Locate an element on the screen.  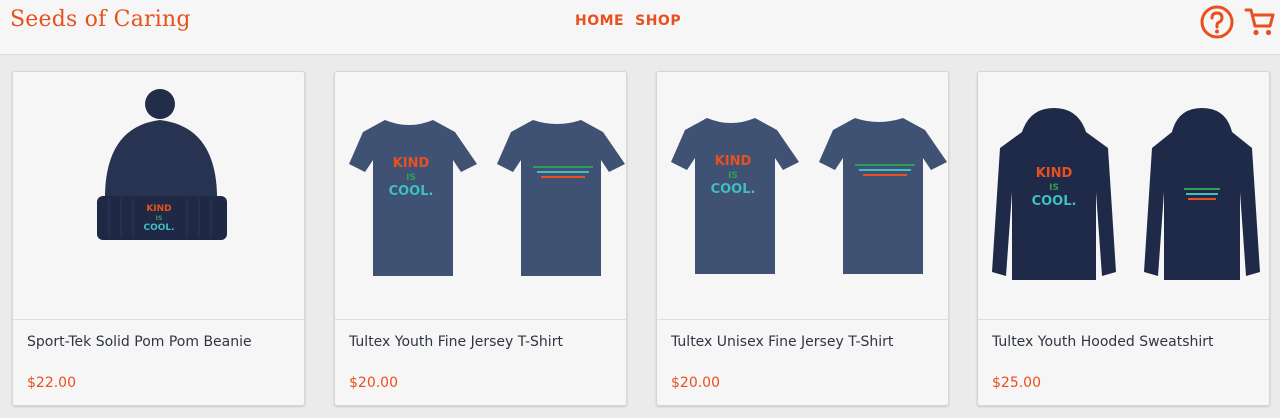
hoodie-front-back-image: KIND IS COOL. is located at coordinates (1126, 194).